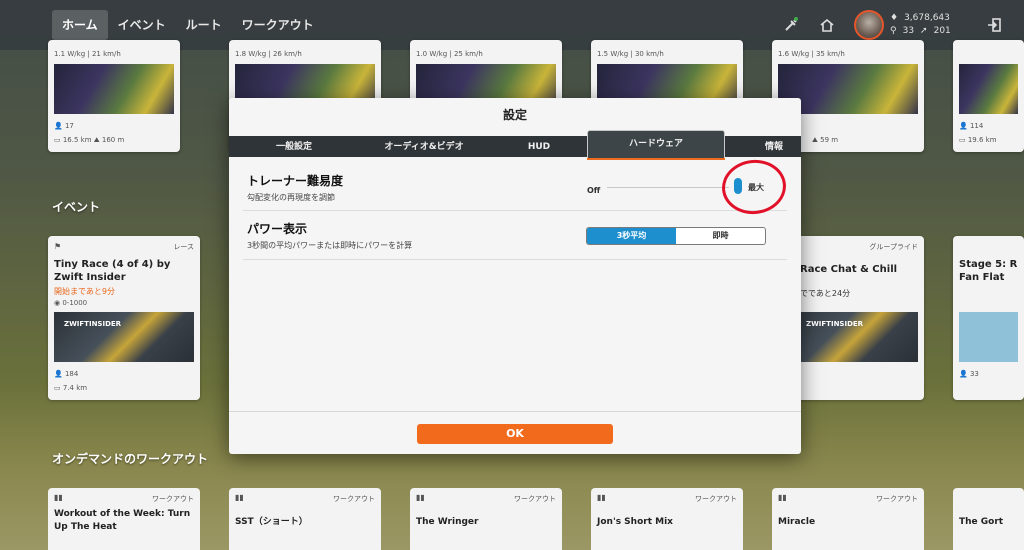 This screenshot has width=1024, height=550. I want to click on riders-count: 17, so click(69, 126).